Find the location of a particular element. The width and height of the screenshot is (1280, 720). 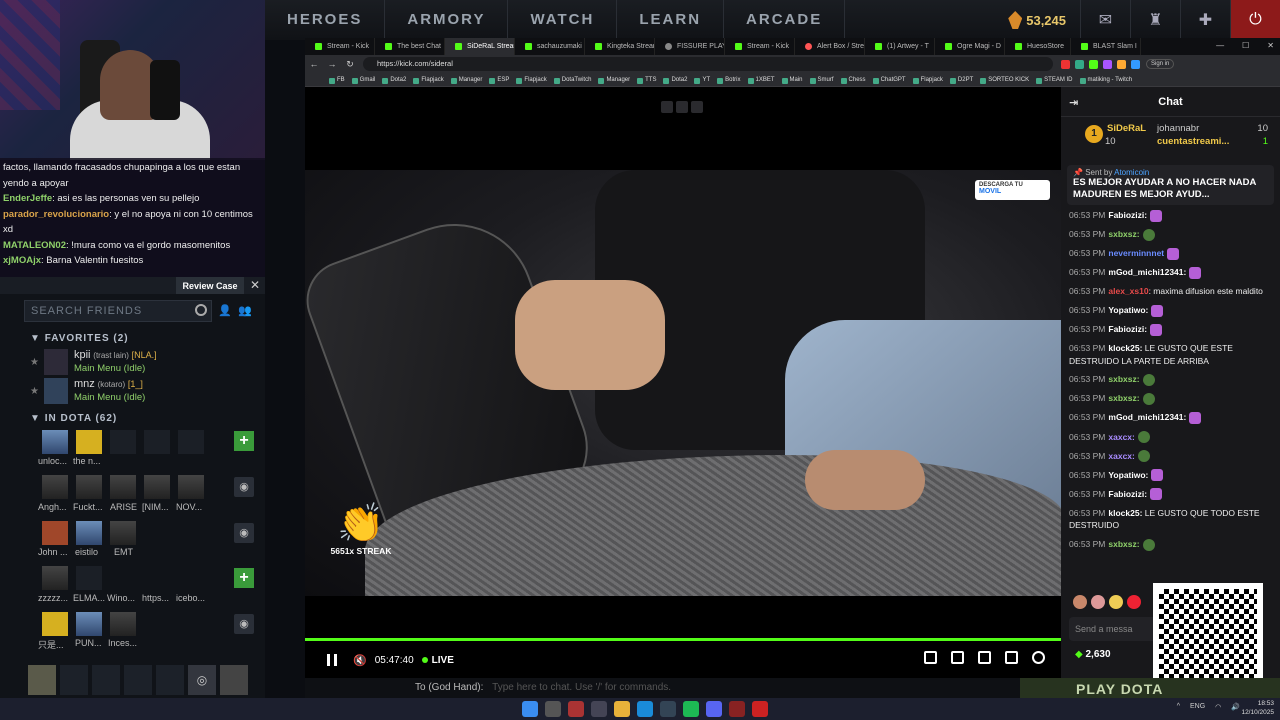

sign-in-button: Sign in is located at coordinates (1160, 64).